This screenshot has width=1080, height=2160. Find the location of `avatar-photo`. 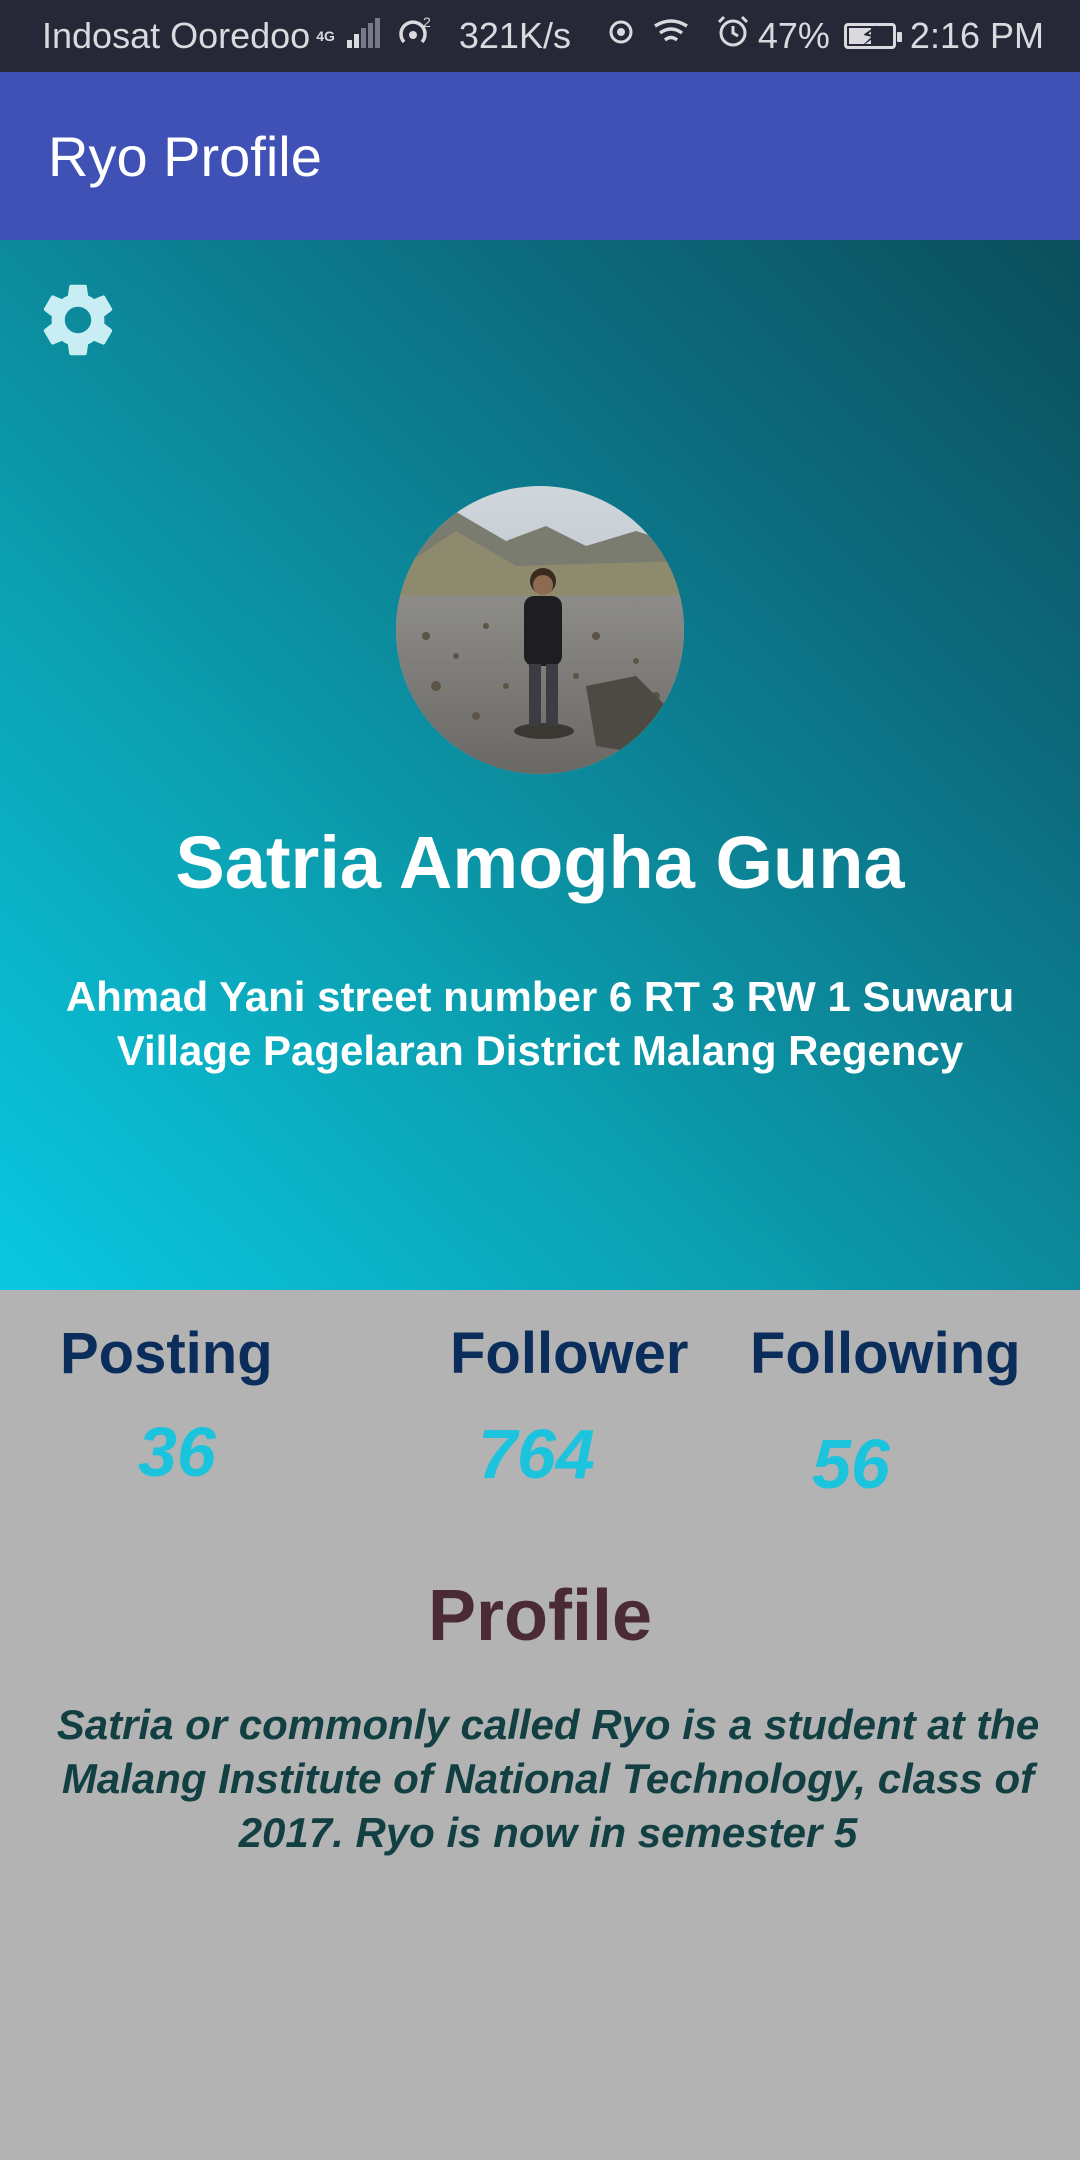

avatar-photo is located at coordinates (540, 630).